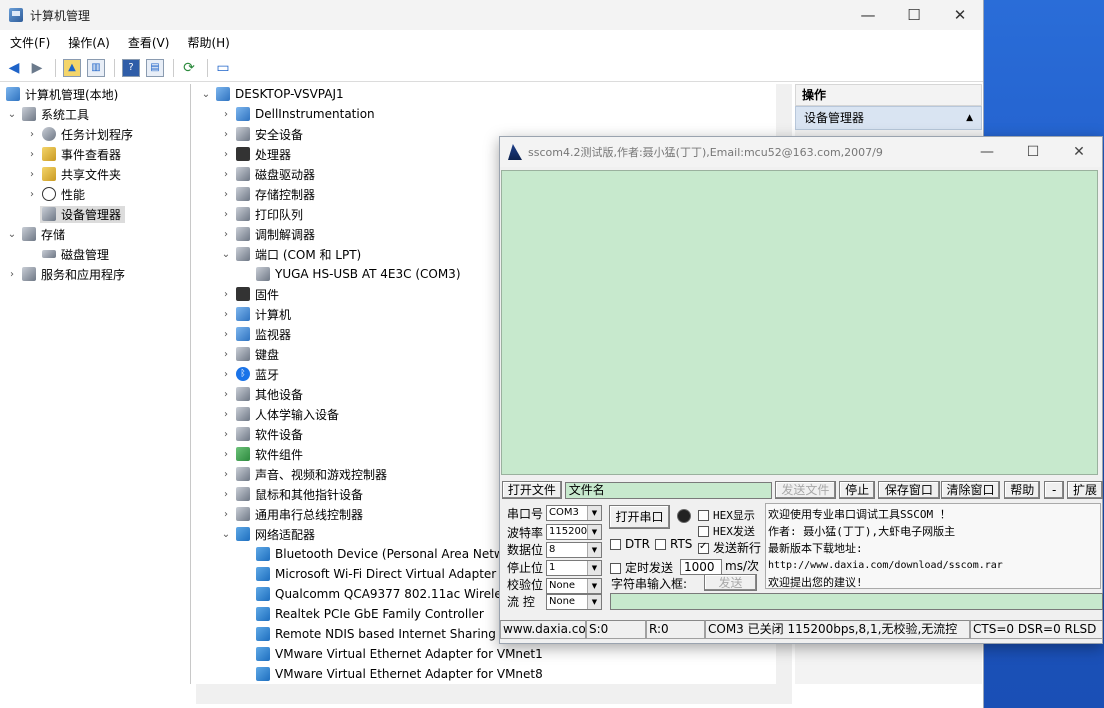 This screenshot has height=708, width=1104. I want to click on menu-help: 帮助(H), so click(207, 42).